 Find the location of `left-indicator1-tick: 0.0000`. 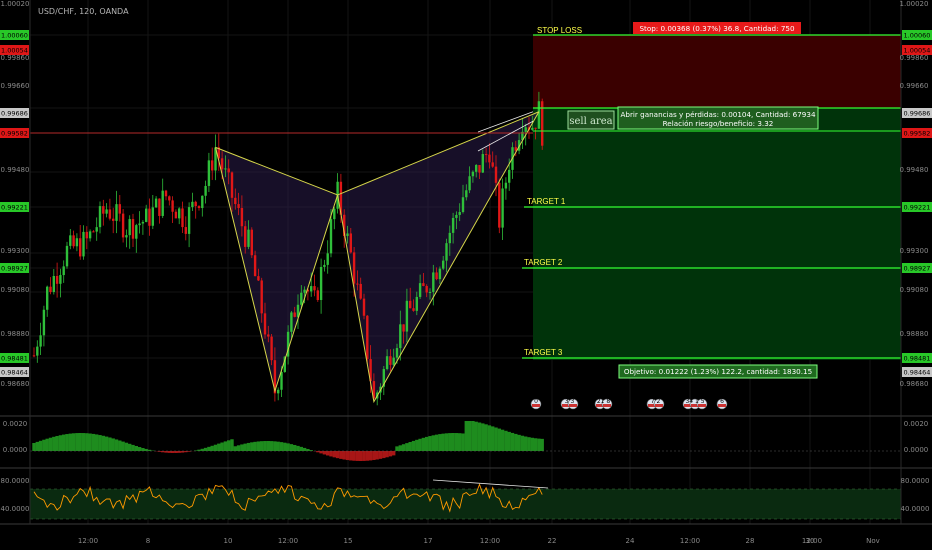

left-indicator1-tick: 0.0000 is located at coordinates (15, 450).